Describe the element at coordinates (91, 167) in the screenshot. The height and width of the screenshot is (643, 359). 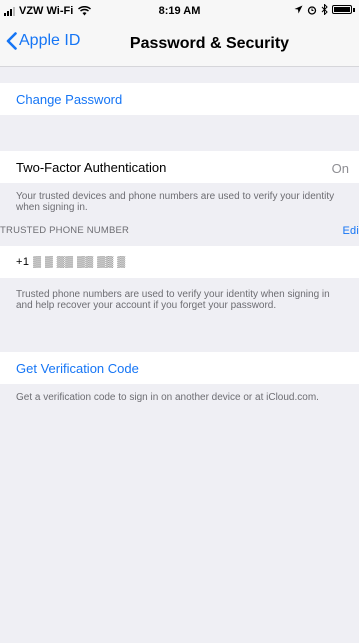
I see `two-factor-label: Two-Factor Authentication` at that location.